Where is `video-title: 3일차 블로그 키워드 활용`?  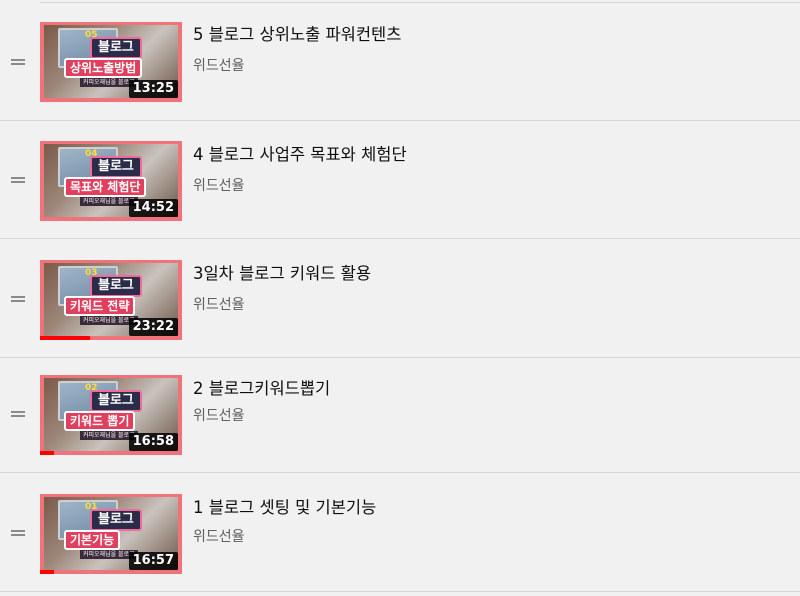
video-title: 3일차 블로그 키워드 활용 is located at coordinates (282, 272).